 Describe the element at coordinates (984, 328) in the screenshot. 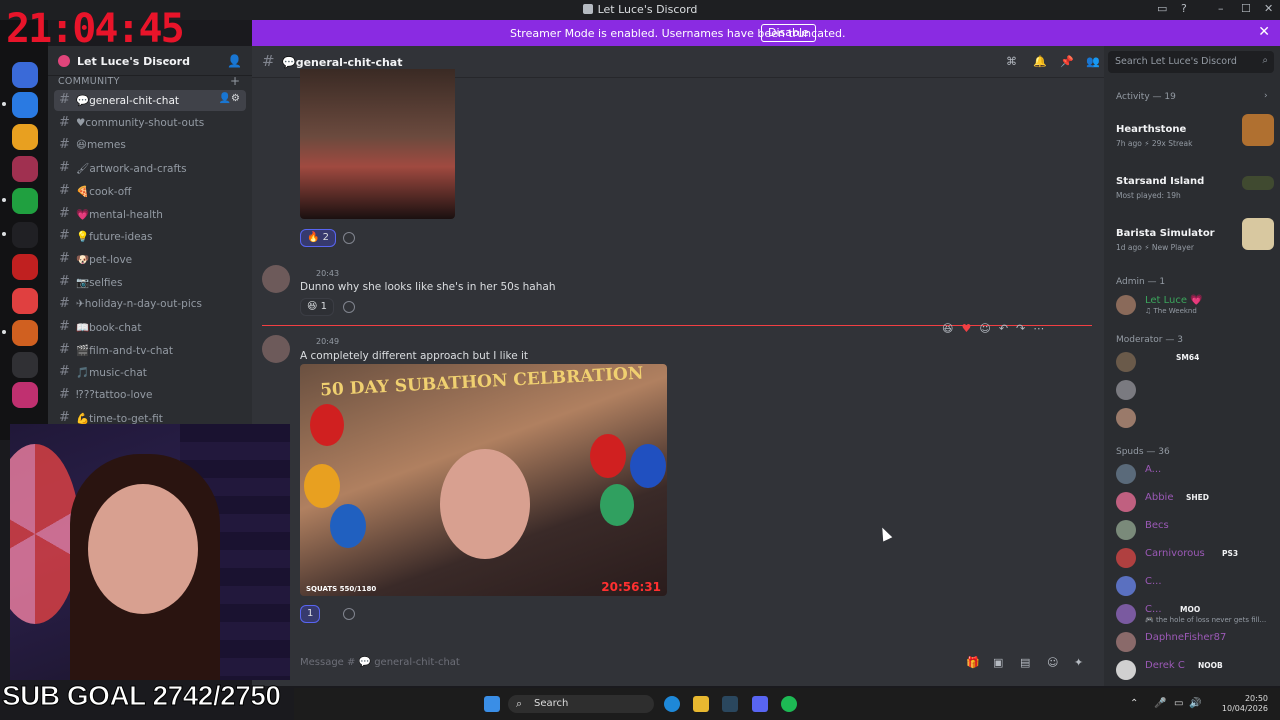

I see `add-reaction-icon: ☺` at that location.